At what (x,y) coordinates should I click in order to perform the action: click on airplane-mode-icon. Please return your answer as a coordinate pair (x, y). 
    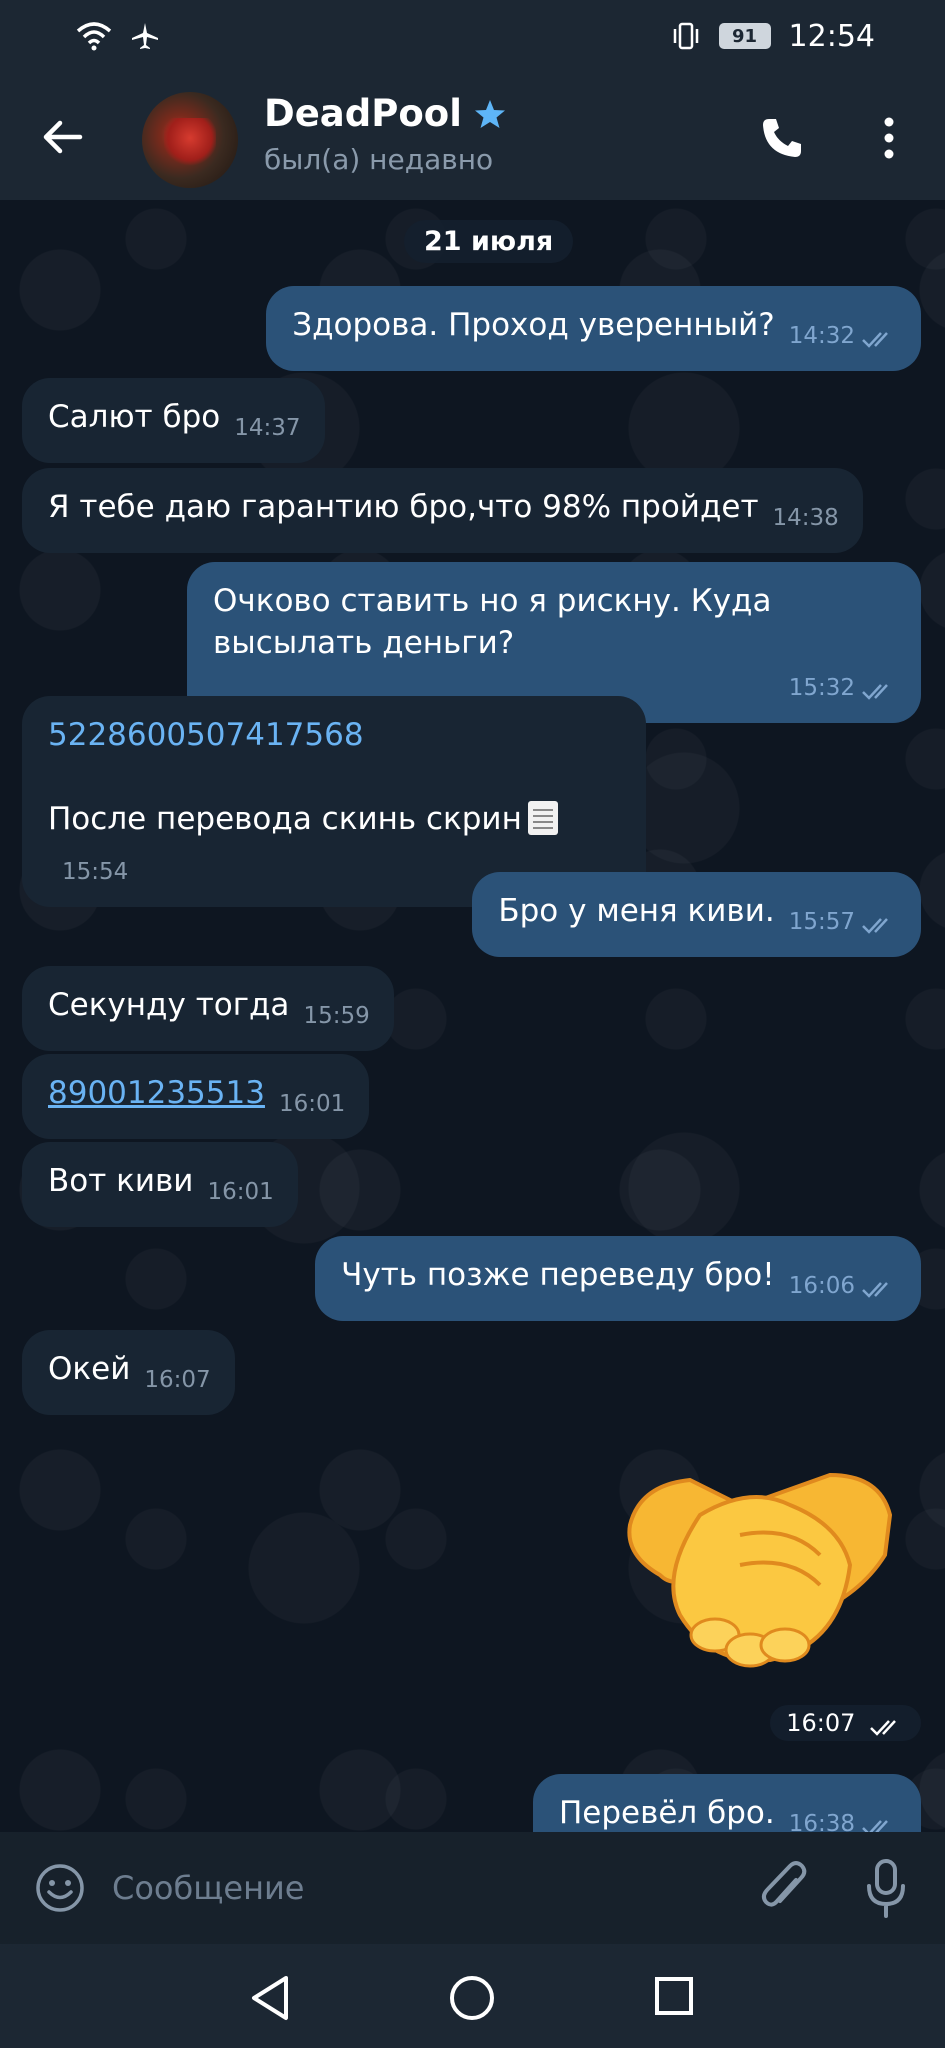
    Looking at the image, I should click on (145, 36).